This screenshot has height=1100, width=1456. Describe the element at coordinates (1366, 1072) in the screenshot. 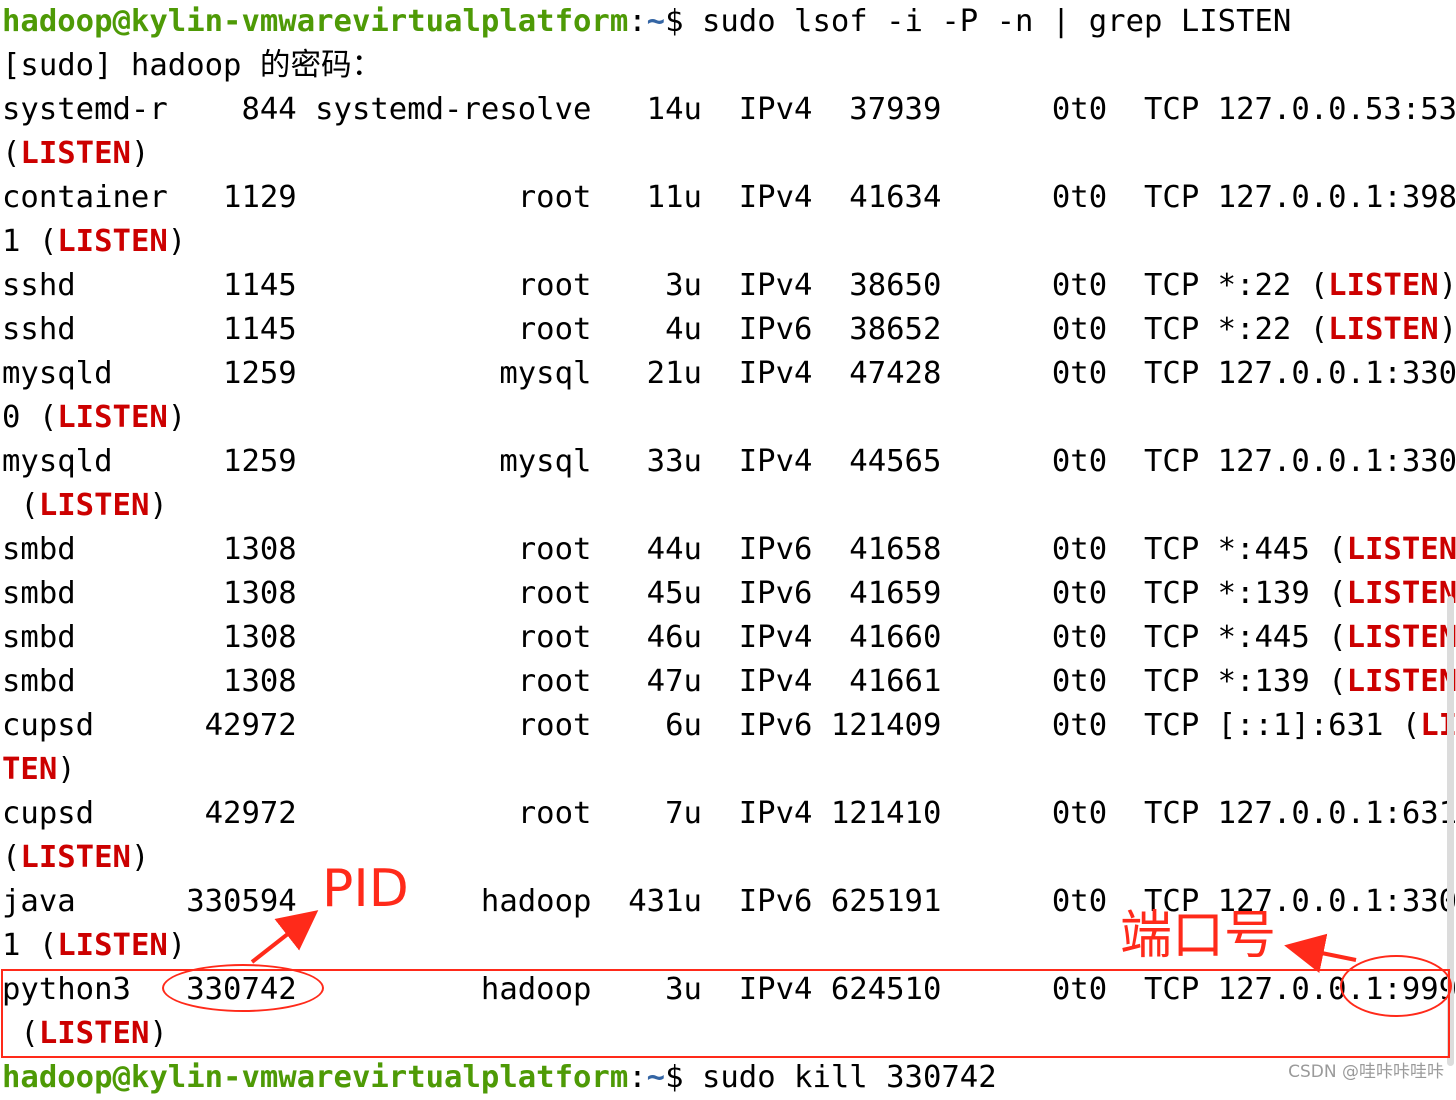

I see `csdn-watermark: CSDN @哇咔咔哇咔` at that location.